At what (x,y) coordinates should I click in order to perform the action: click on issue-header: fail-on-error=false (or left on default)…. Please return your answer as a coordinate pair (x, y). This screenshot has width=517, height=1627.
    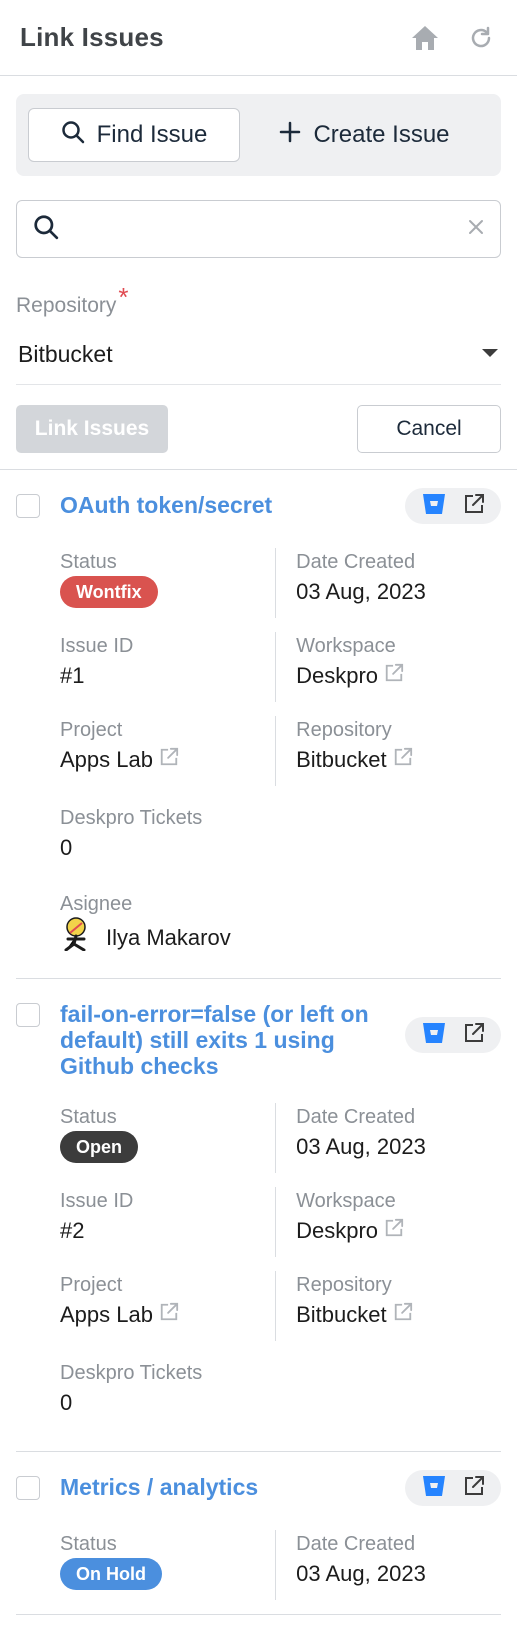
    Looking at the image, I should click on (258, 1038).